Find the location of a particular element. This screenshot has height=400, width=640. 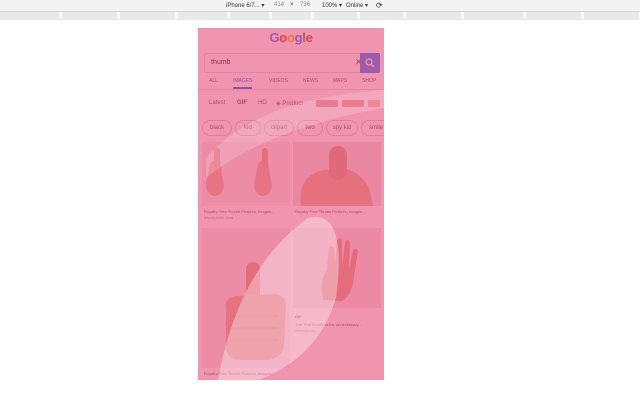

width-field: 414 is located at coordinates (279, 5).